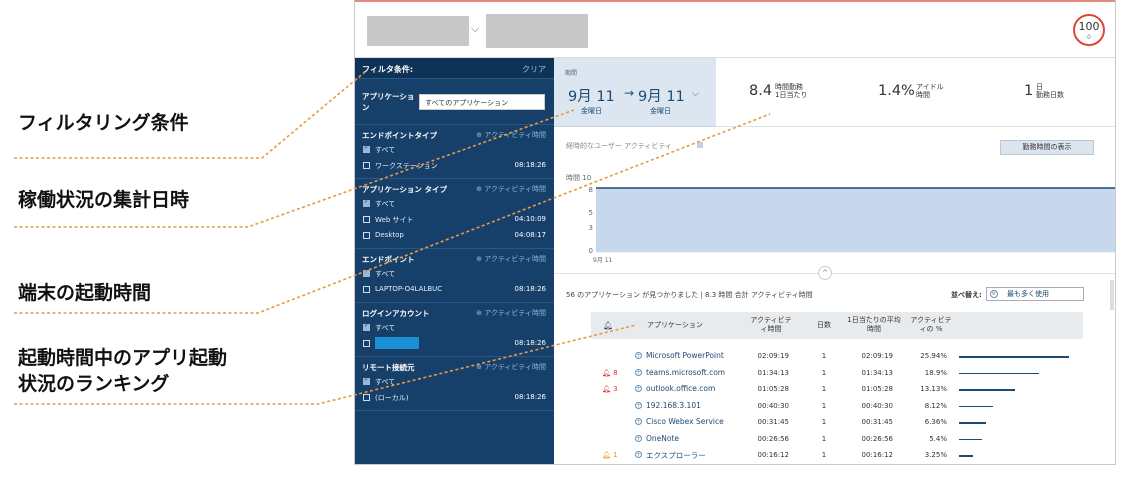  I want to click on filter-option: LAPTOP-O4LALBUC 08:18:26, so click(454, 290).